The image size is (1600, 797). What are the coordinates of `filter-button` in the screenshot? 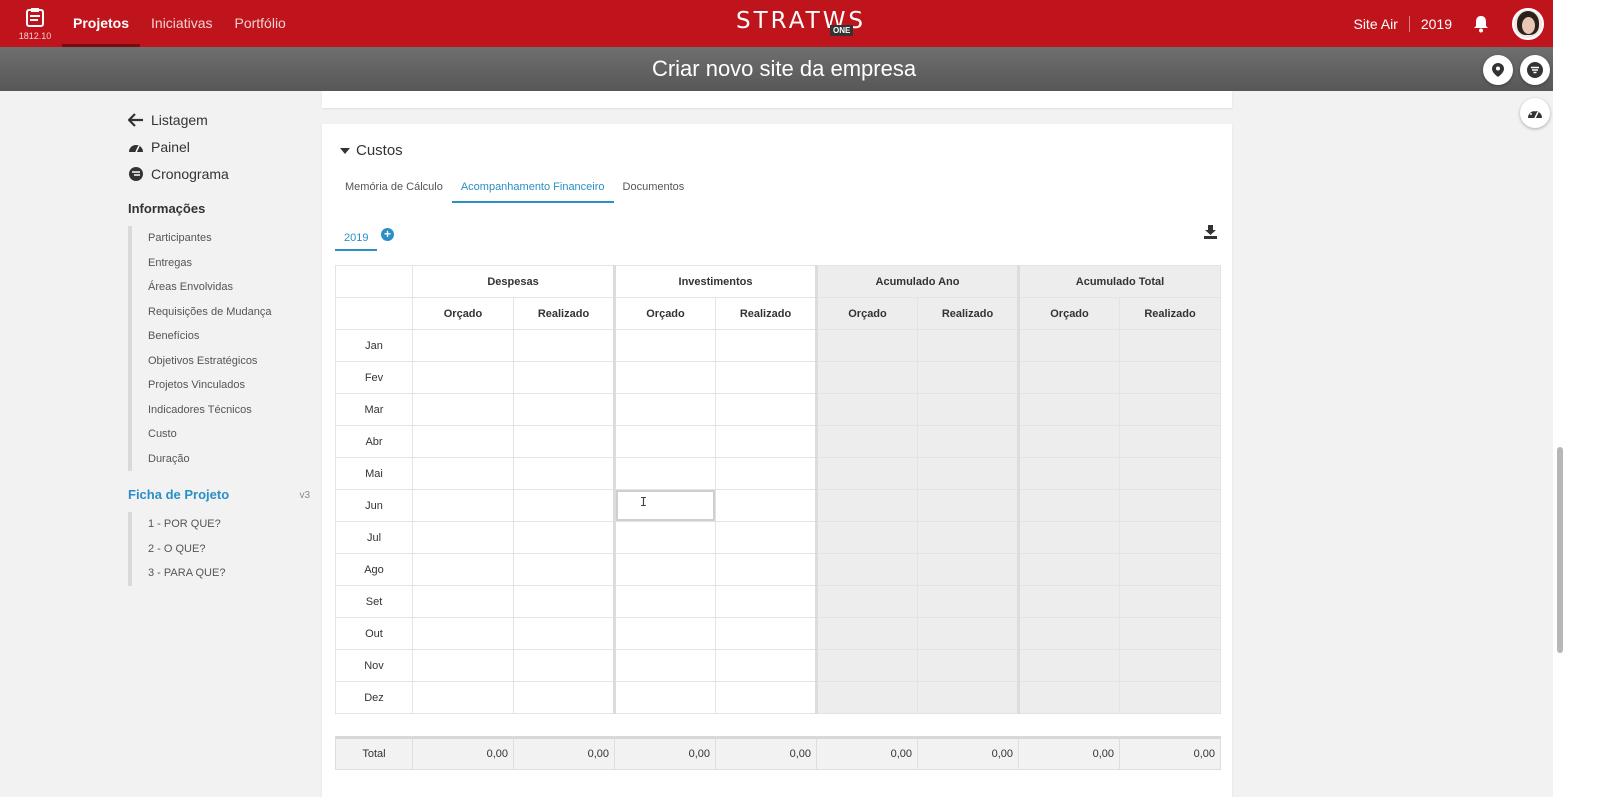 It's located at (1535, 70).